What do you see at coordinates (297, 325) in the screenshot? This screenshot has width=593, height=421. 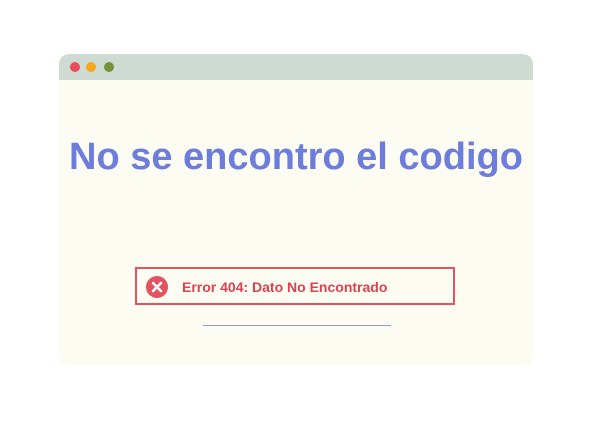 I see `divider-line` at bounding box center [297, 325].